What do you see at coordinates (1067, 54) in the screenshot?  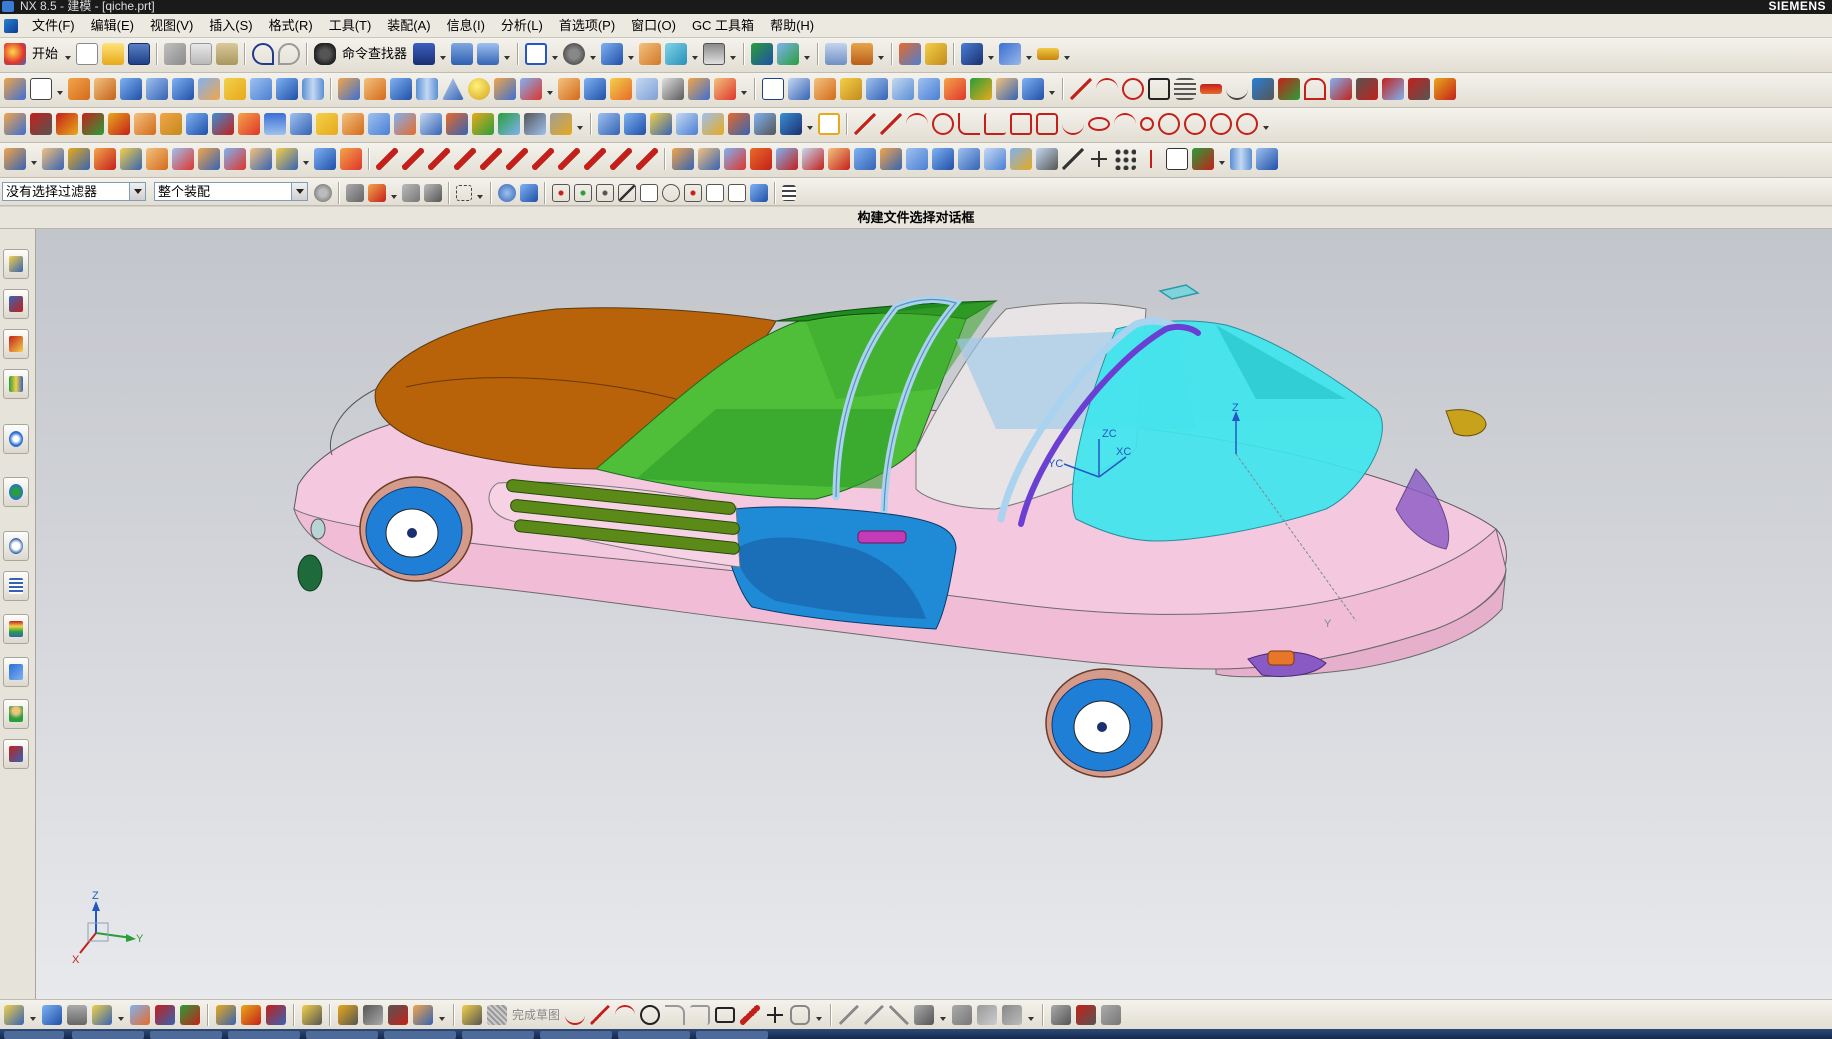 I see `ruler-dropdown-icon` at bounding box center [1067, 54].